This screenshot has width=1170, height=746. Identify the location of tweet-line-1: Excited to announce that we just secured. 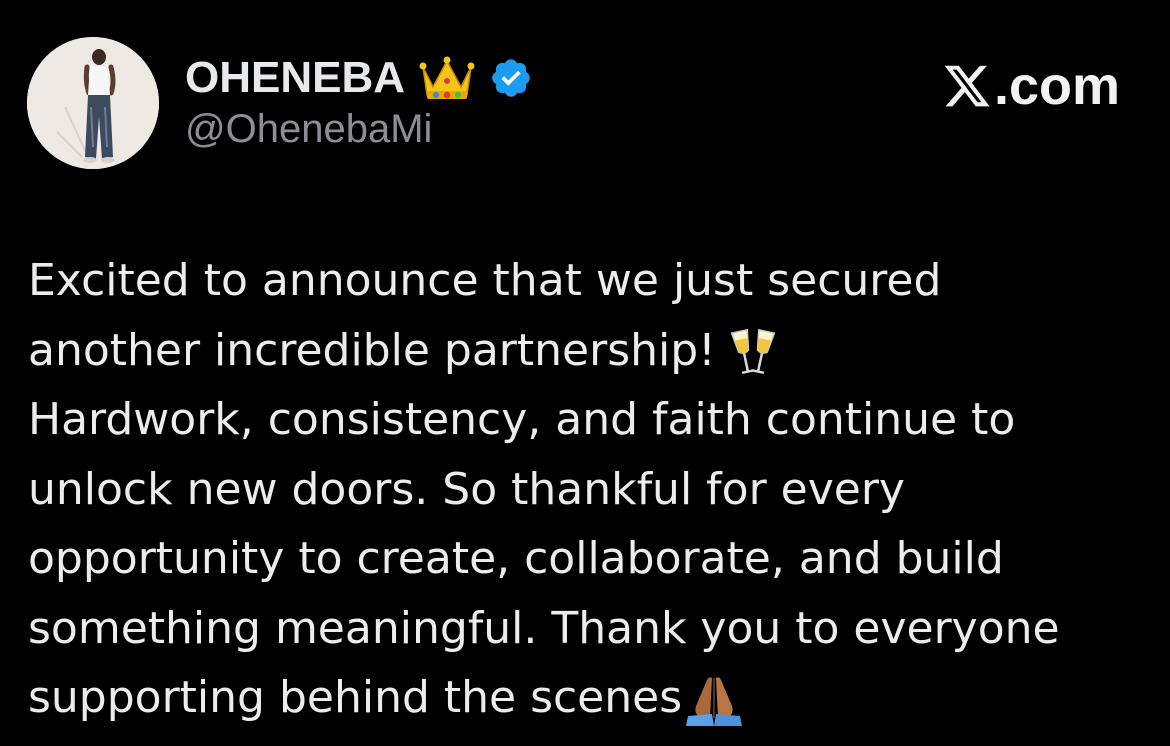
(588, 281).